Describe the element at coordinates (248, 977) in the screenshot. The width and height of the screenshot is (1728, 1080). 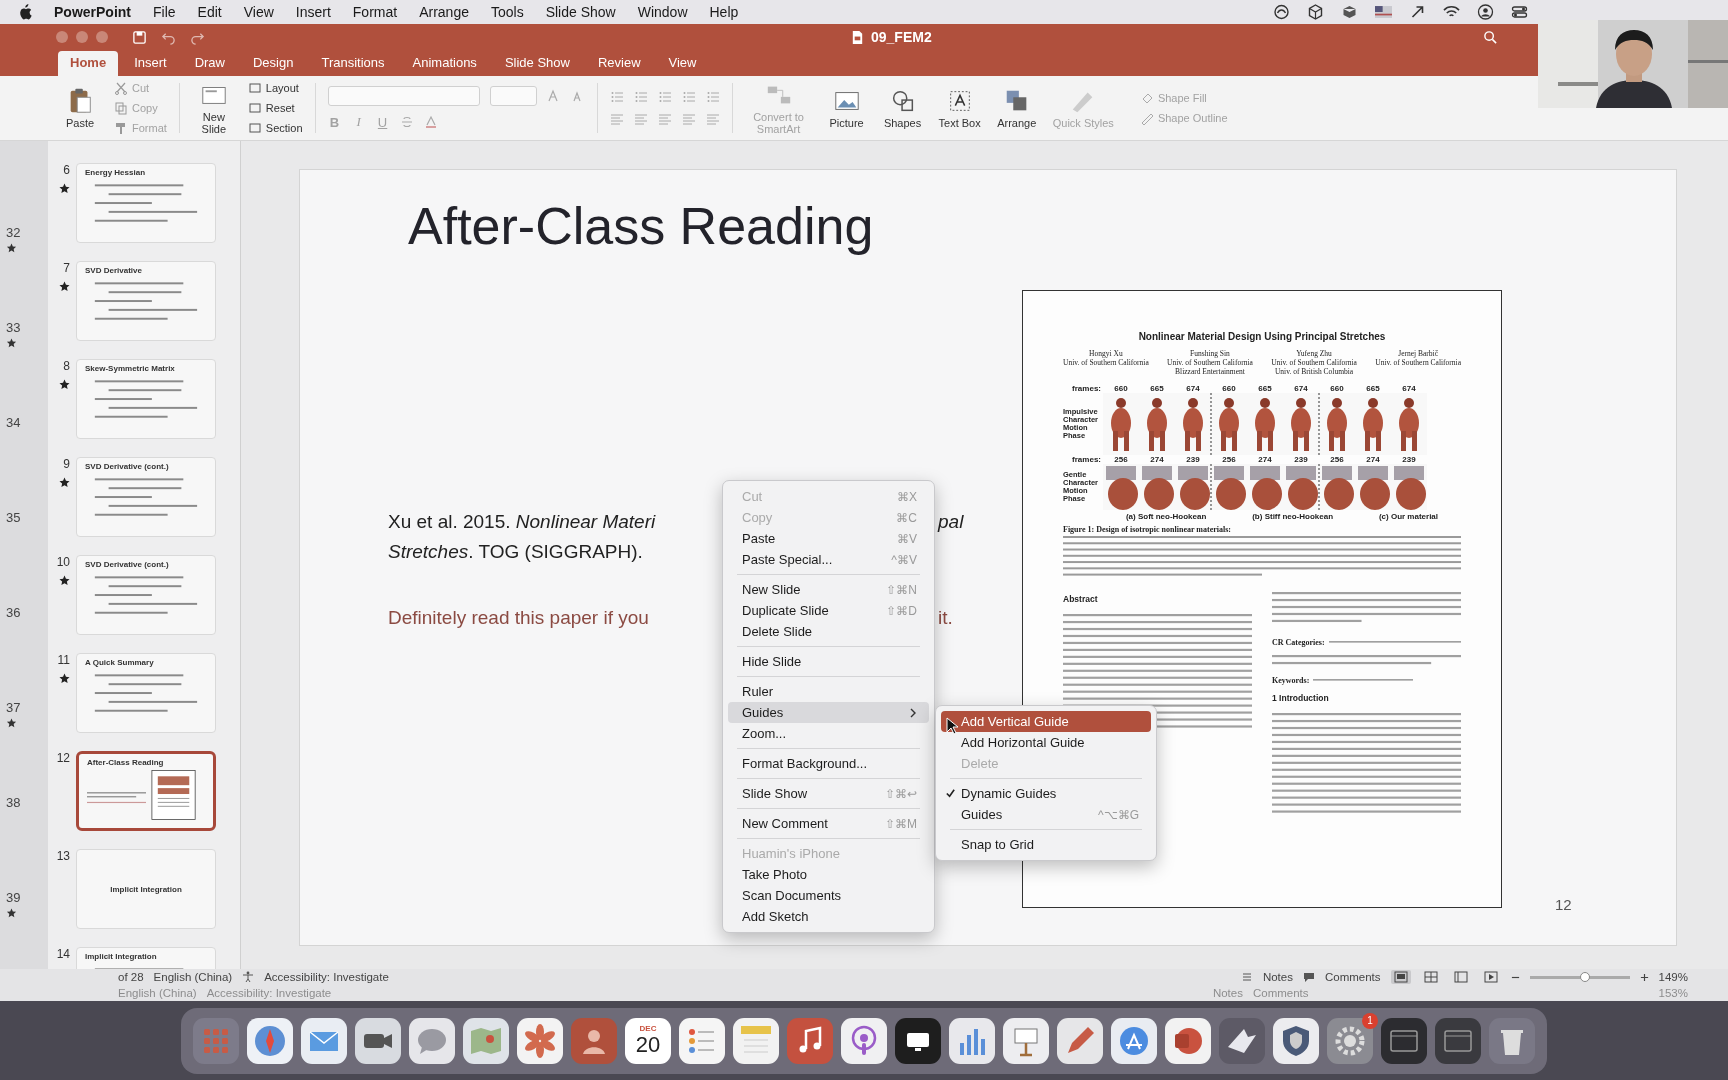
I see `accessibility-icon` at that location.